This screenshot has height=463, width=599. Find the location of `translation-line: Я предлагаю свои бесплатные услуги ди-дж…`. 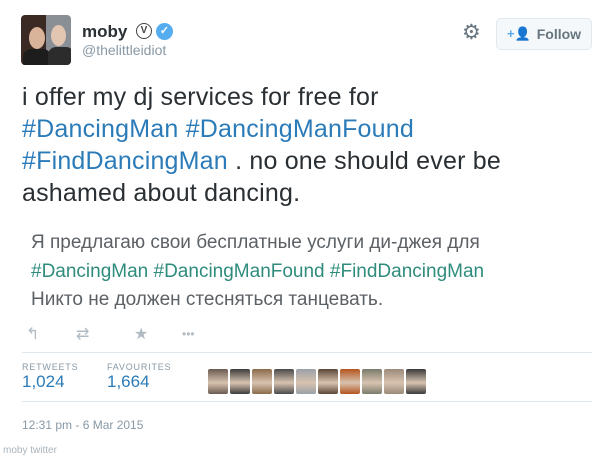

translation-line: Я предлагаю свои бесплатные услуги ди-дж… is located at coordinates (255, 242).